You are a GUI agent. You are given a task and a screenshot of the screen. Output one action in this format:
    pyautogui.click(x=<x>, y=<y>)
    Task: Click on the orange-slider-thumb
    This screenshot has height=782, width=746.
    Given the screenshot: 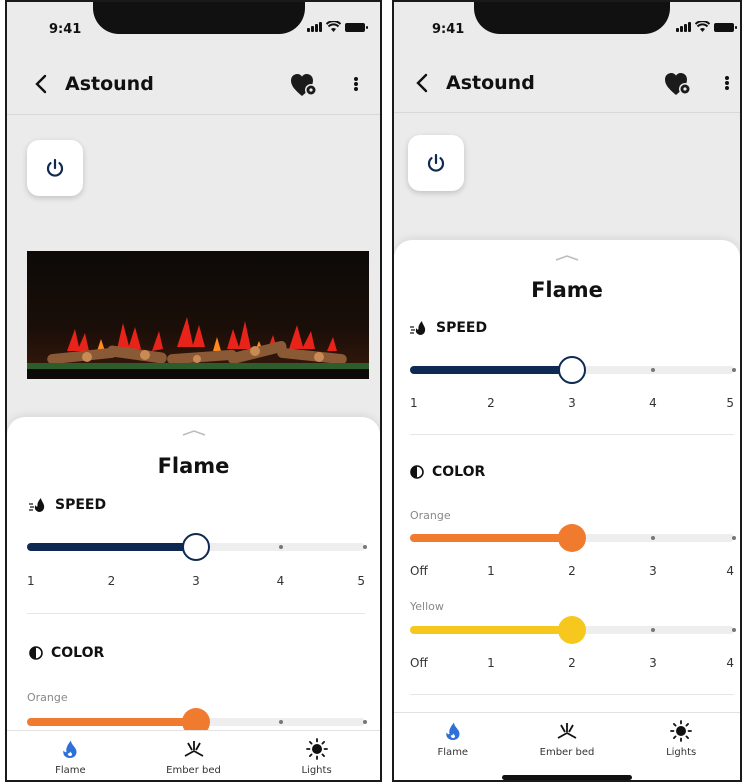 What is the action you would take?
    pyautogui.click(x=572, y=538)
    